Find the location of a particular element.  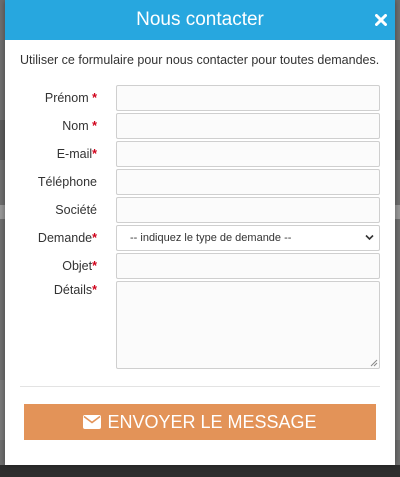

resize-handle-icon is located at coordinates (374, 363).